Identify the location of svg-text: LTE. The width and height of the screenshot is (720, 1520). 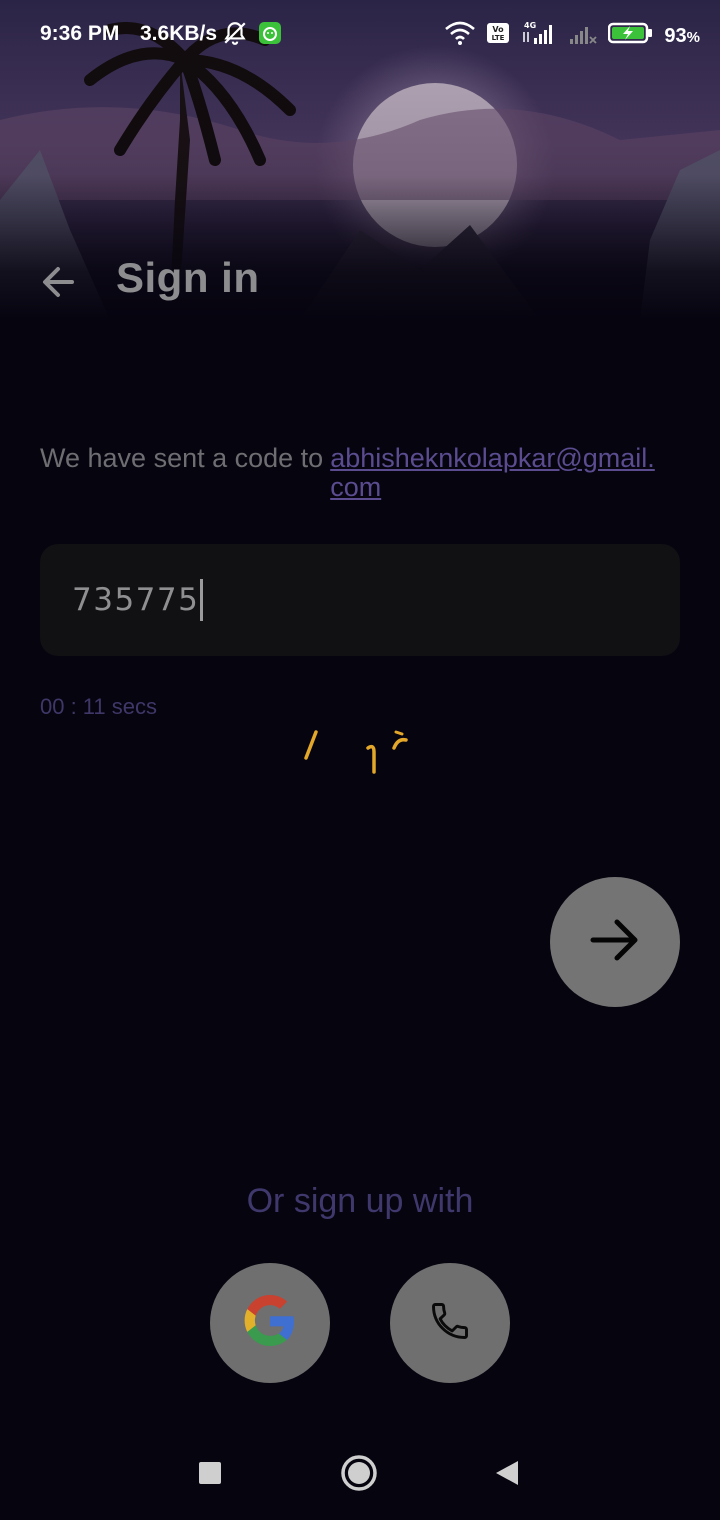
(498, 38).